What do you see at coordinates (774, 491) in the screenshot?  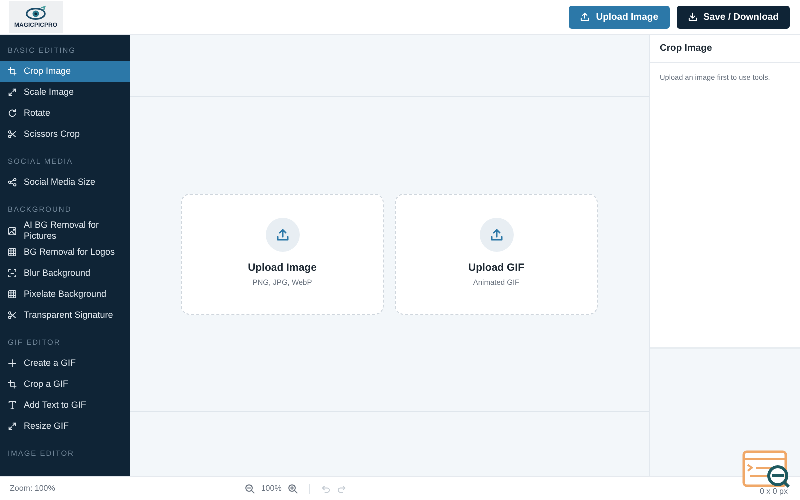 I see `image-dimensions: 0 x 0 px` at bounding box center [774, 491].